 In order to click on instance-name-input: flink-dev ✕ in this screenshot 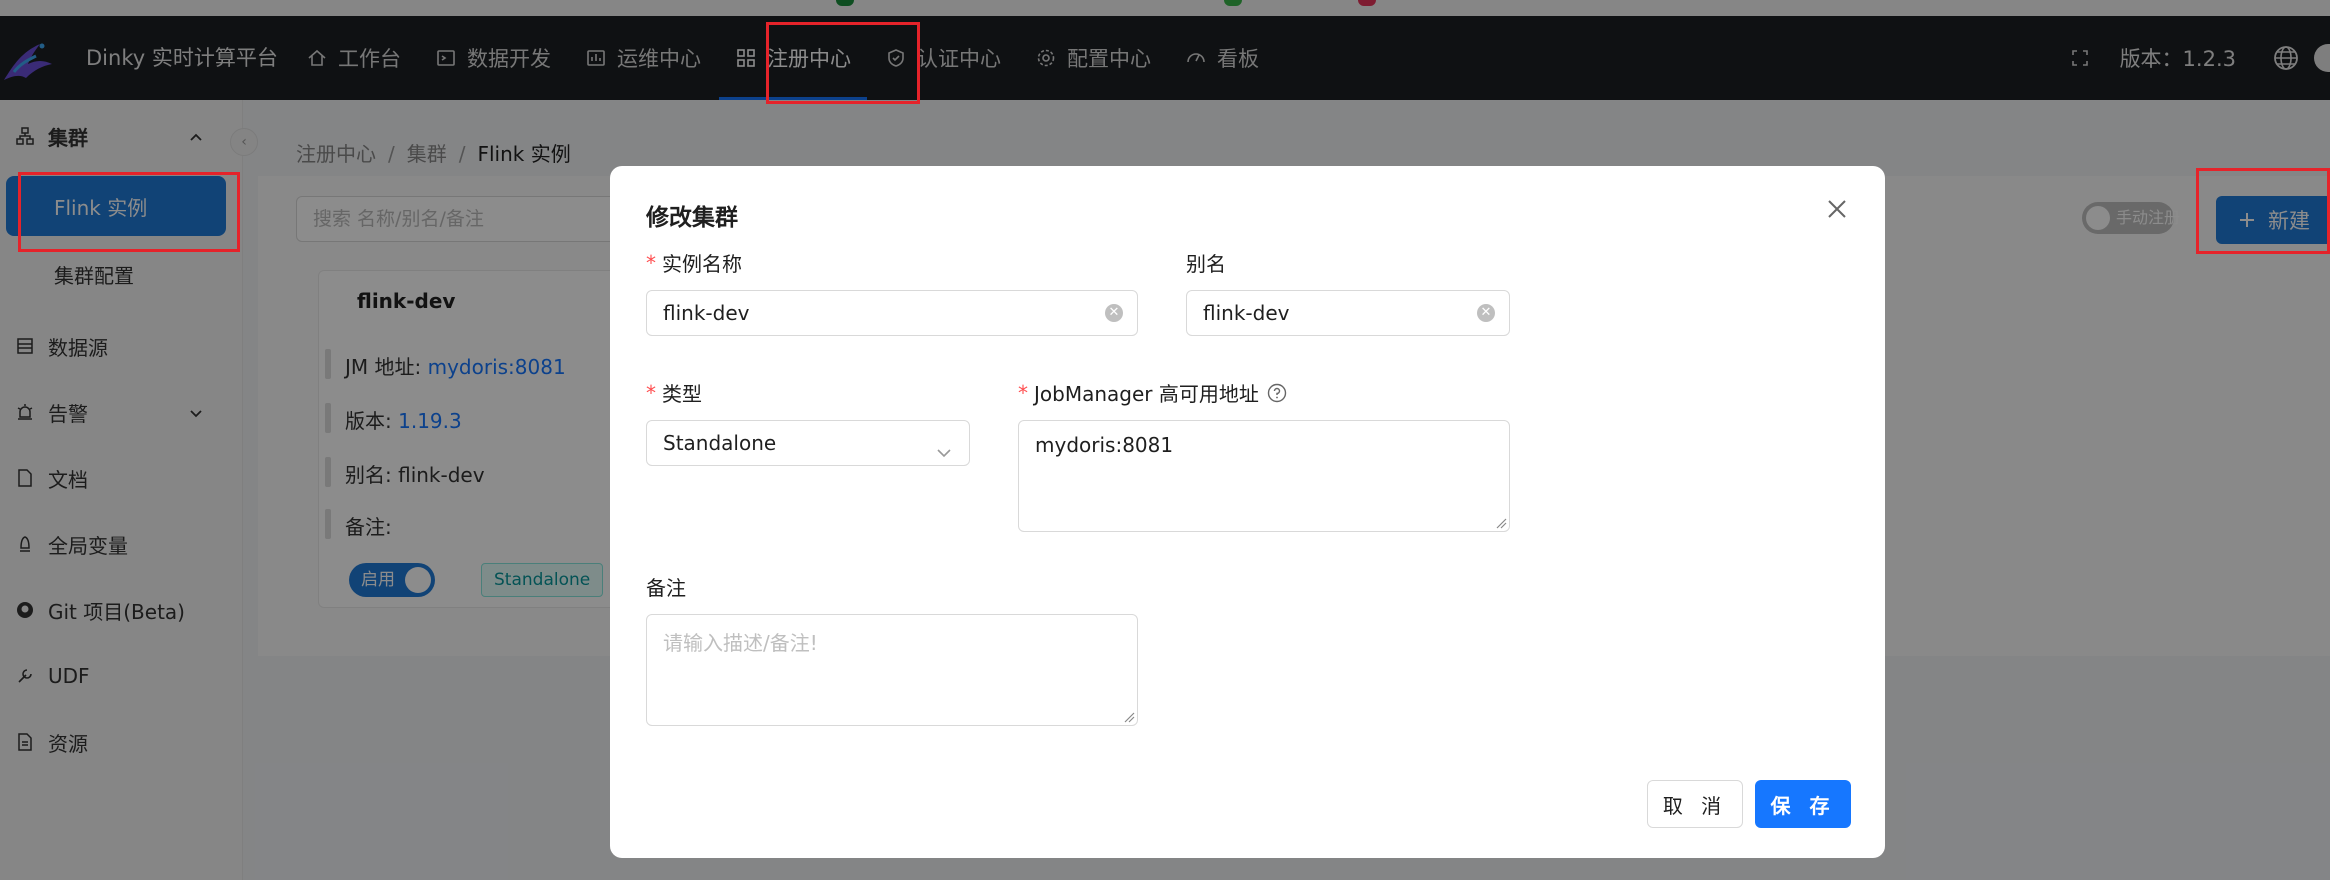, I will do `click(892, 313)`.